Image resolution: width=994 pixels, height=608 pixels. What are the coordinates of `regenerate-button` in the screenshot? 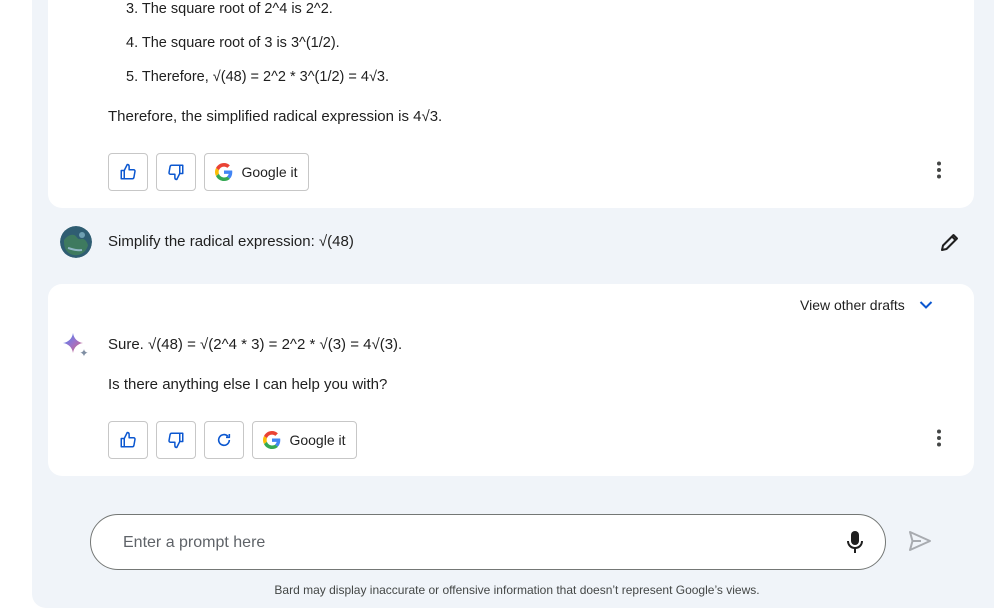 It's located at (224, 440).